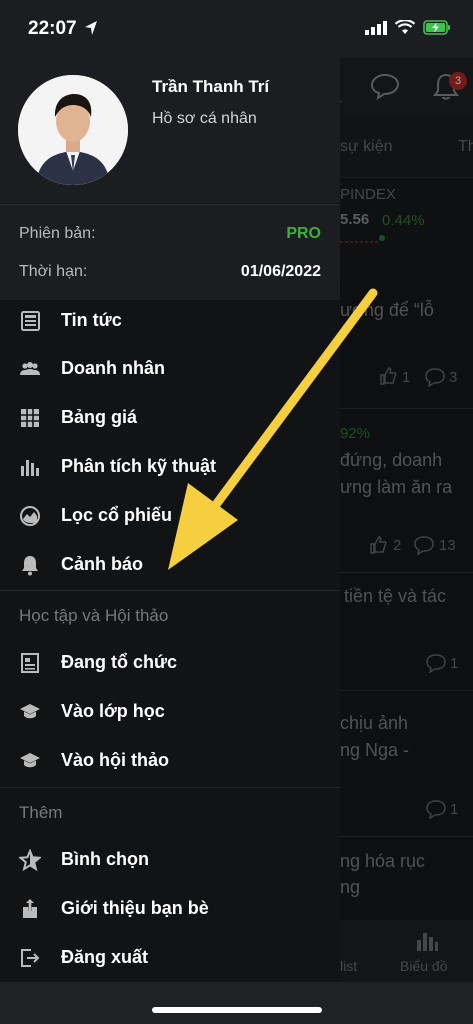 The width and height of the screenshot is (473, 1024). Describe the element at coordinates (236, 1003) in the screenshot. I see `home-bar-area` at that location.